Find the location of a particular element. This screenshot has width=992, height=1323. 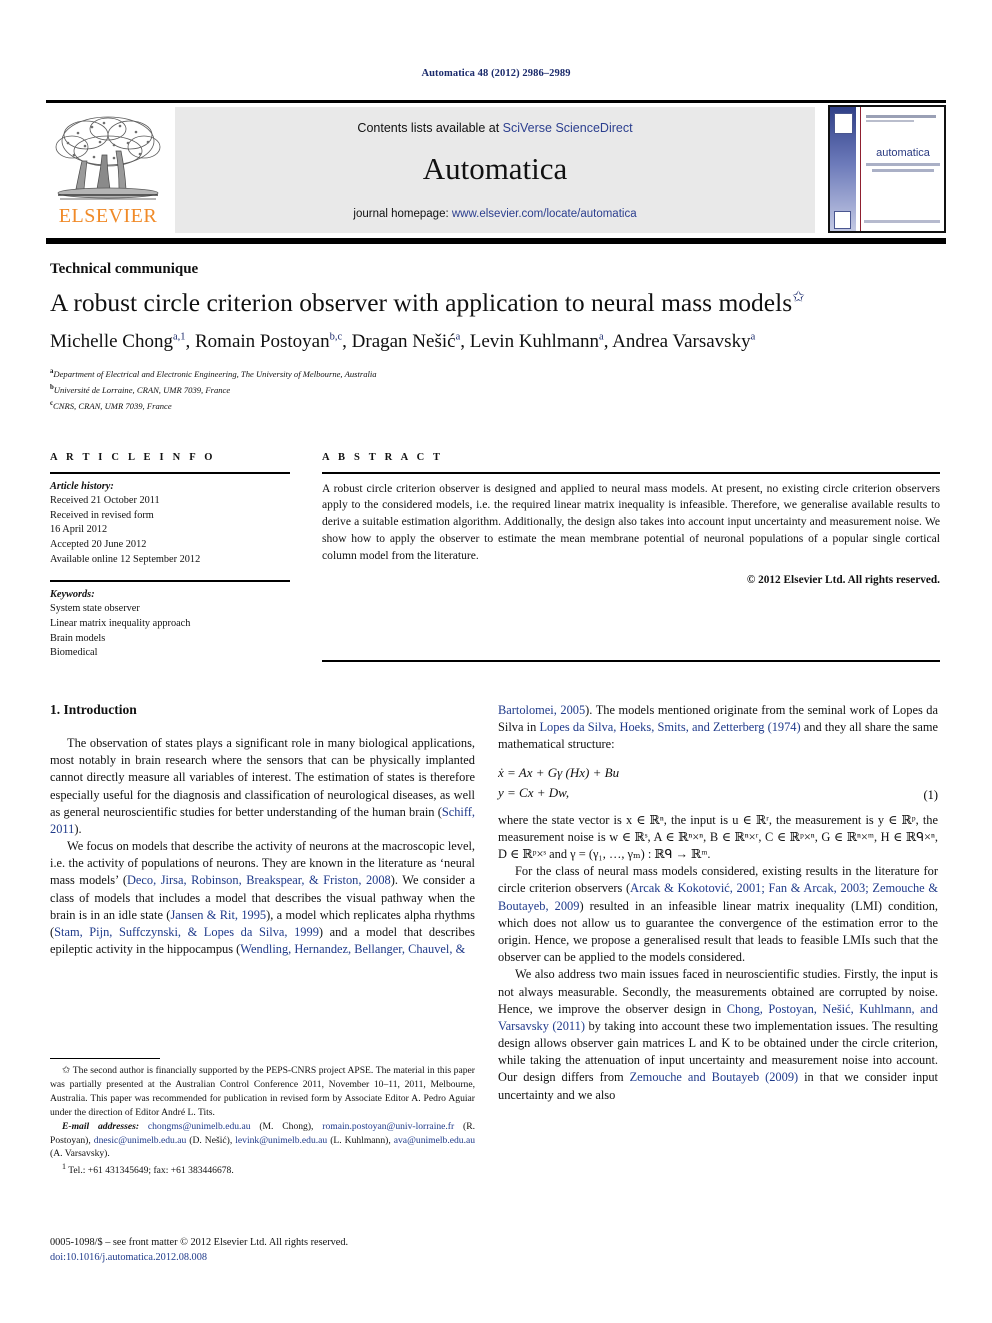

keywords-label: Keywords: is located at coordinates (72, 594).